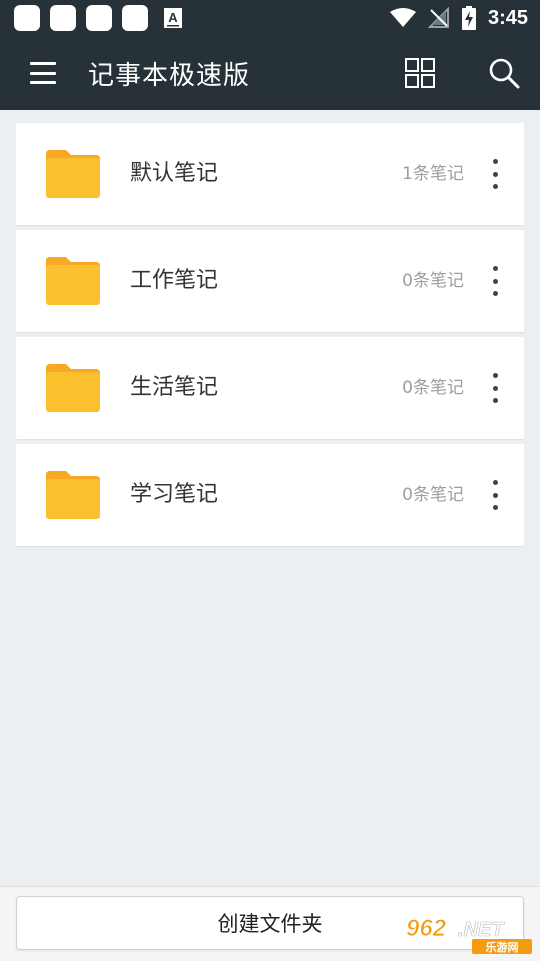  What do you see at coordinates (174, 173) in the screenshot?
I see `folder-name: 默认笔记` at bounding box center [174, 173].